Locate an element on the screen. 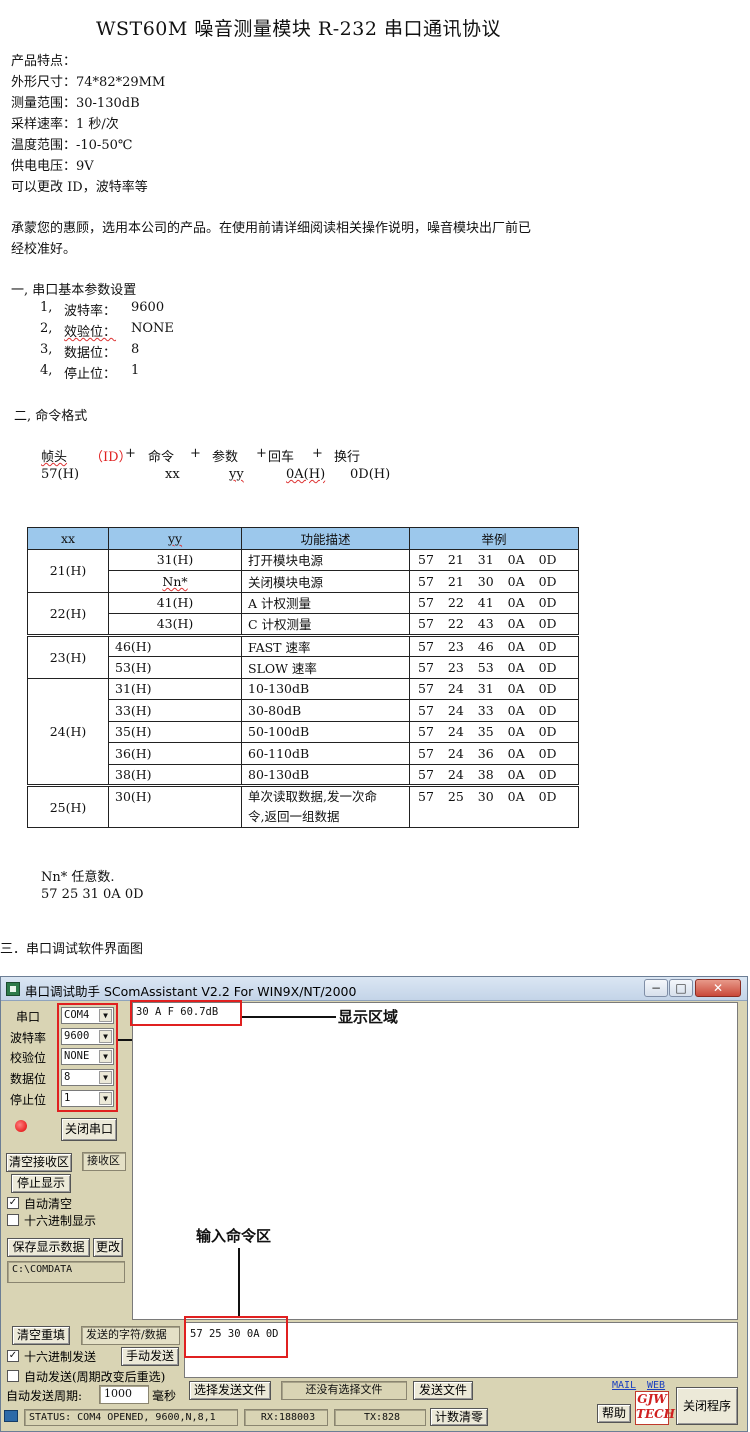 The image size is (750, 1432). close-icon: ✕ is located at coordinates (718, 988).